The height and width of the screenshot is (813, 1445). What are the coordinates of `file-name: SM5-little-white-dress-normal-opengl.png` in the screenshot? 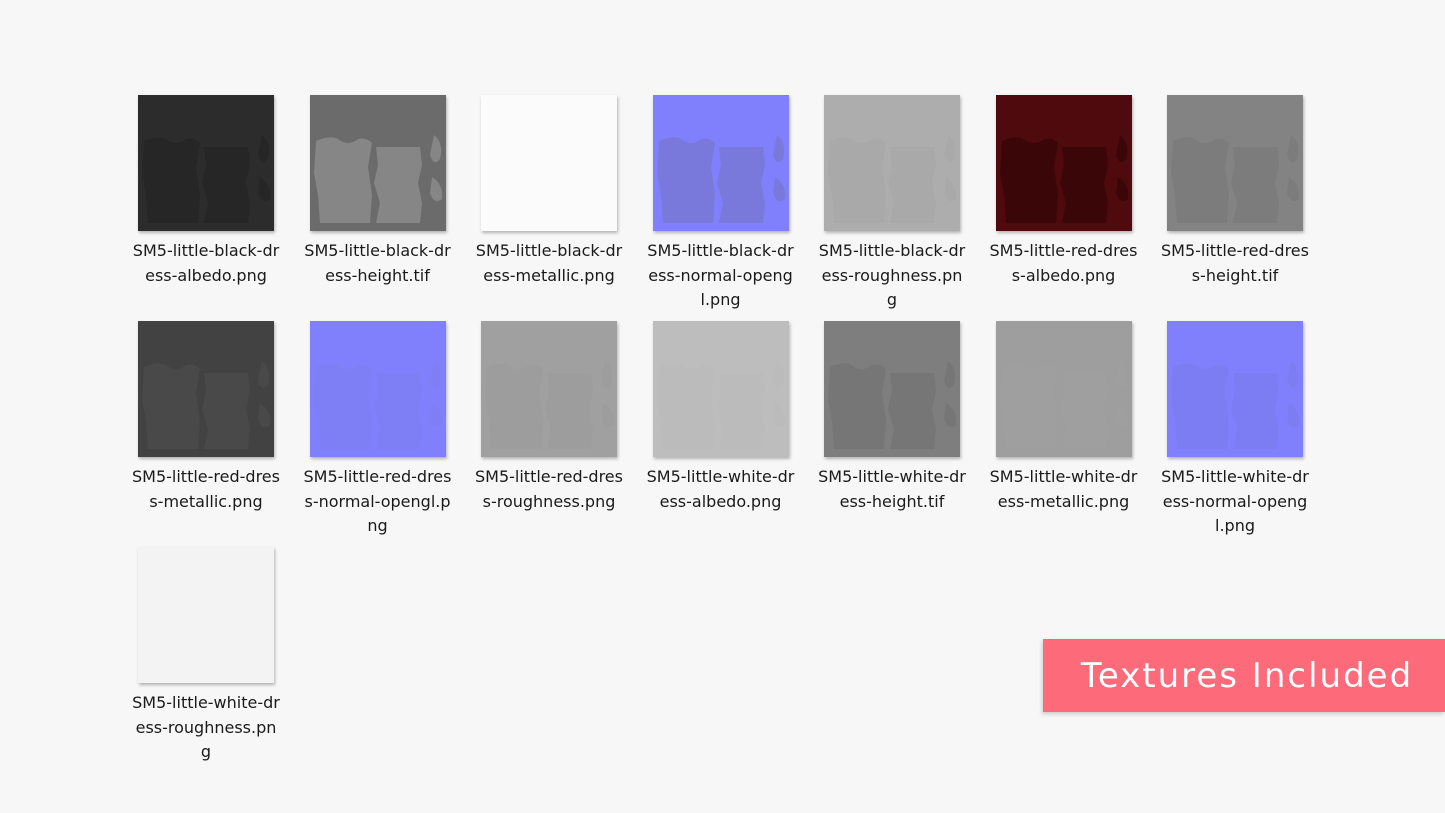 It's located at (1235, 501).